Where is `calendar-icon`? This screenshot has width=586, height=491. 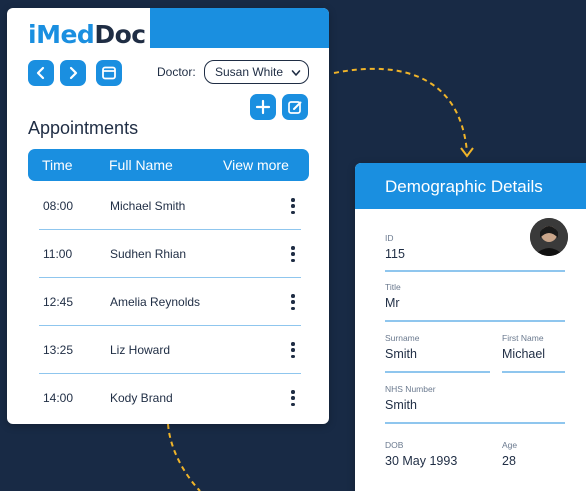
calendar-icon is located at coordinates (109, 73).